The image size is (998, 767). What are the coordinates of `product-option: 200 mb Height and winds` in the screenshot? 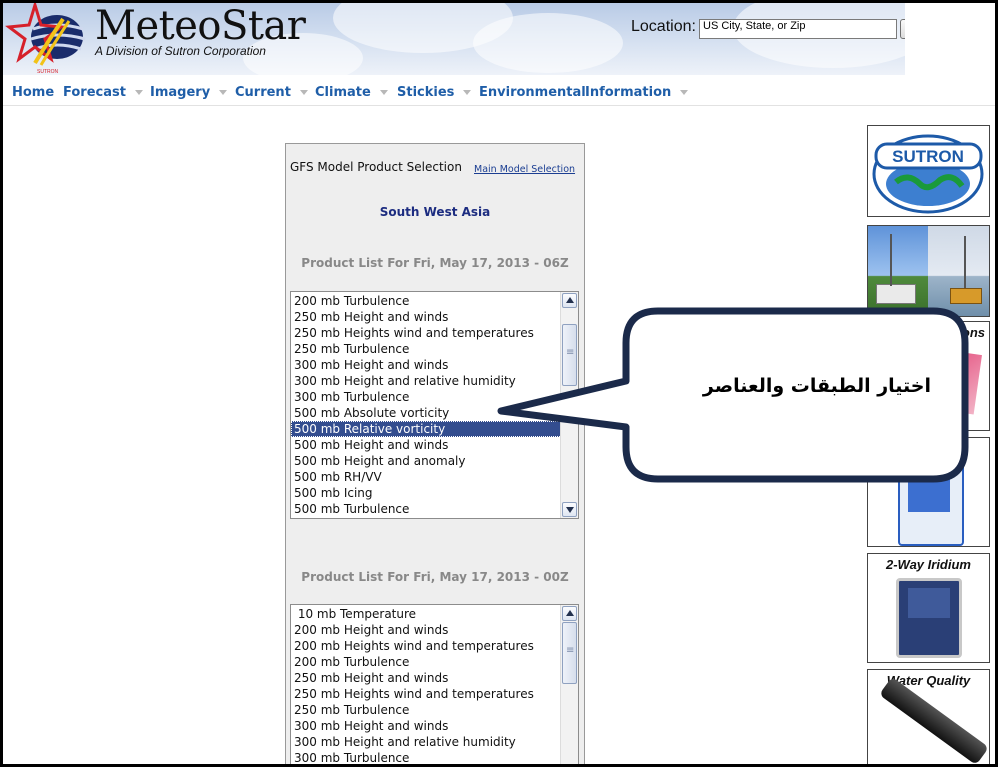 It's located at (434, 630).